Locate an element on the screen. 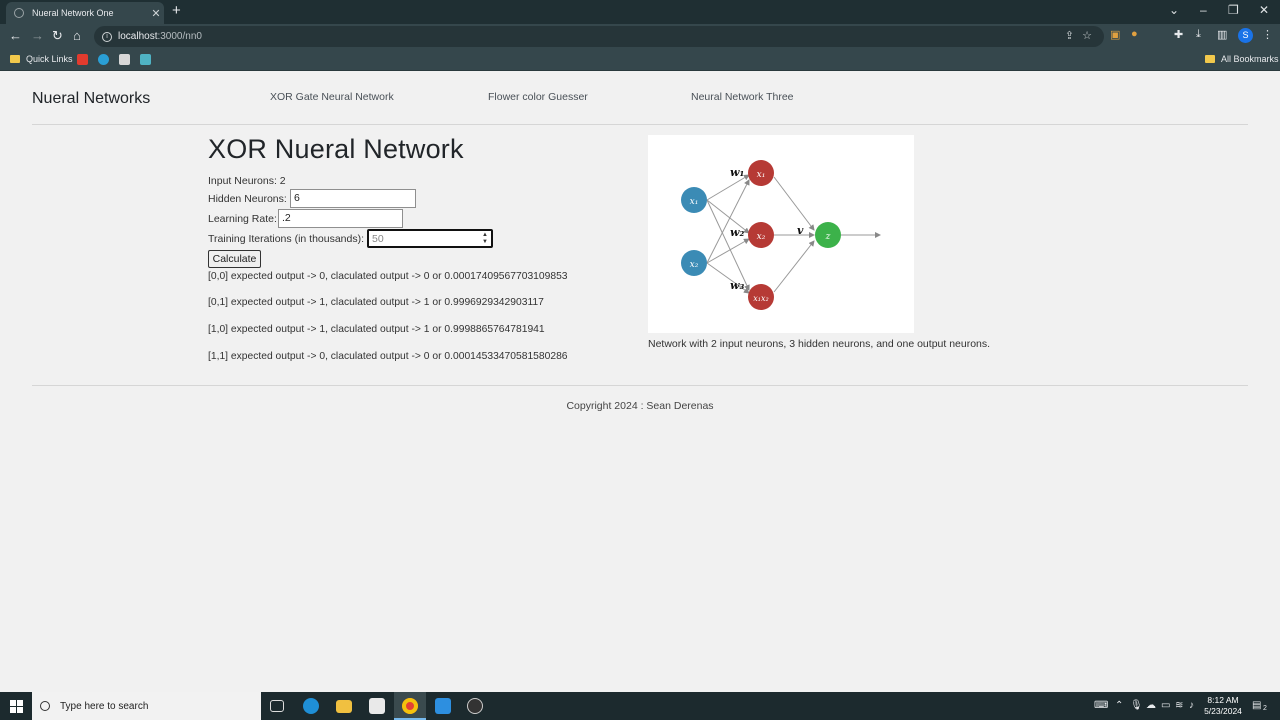 The image size is (1280, 720). search-placeholder: Type here to search is located at coordinates (104, 706).